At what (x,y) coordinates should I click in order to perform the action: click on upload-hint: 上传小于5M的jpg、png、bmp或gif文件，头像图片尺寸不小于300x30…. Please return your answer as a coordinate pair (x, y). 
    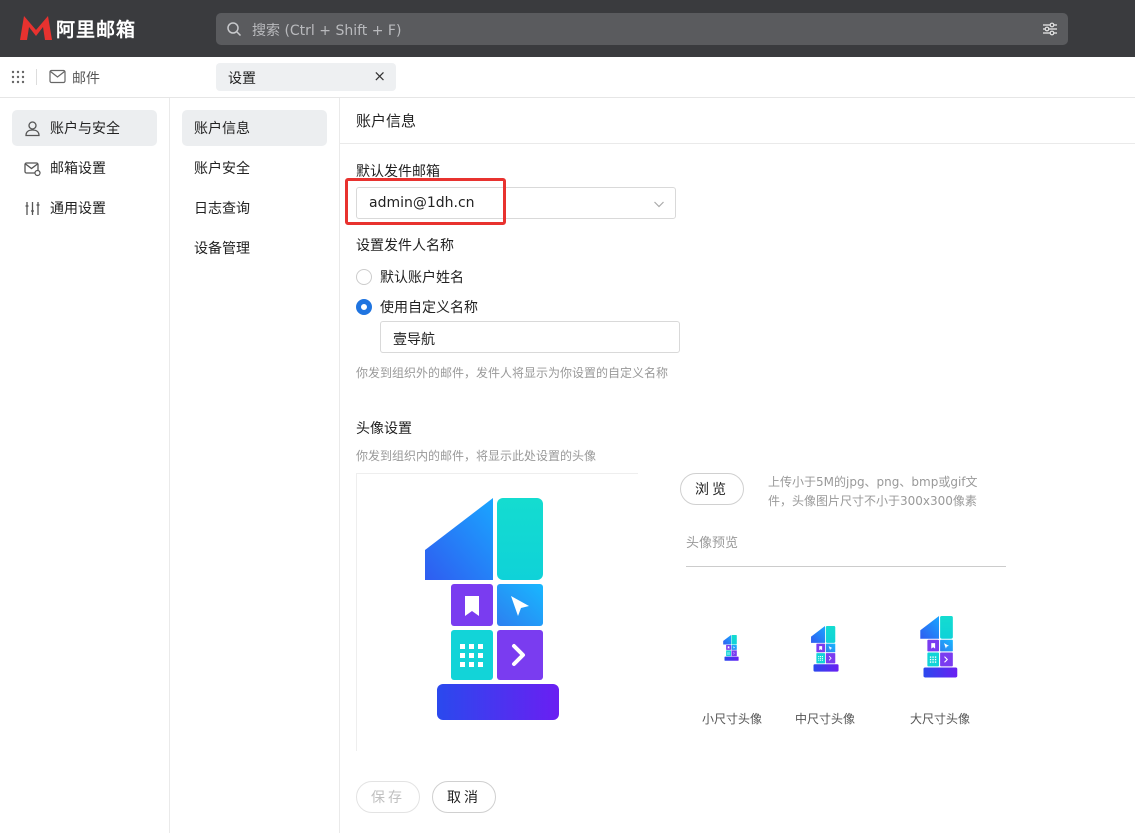
    Looking at the image, I should click on (873, 491).